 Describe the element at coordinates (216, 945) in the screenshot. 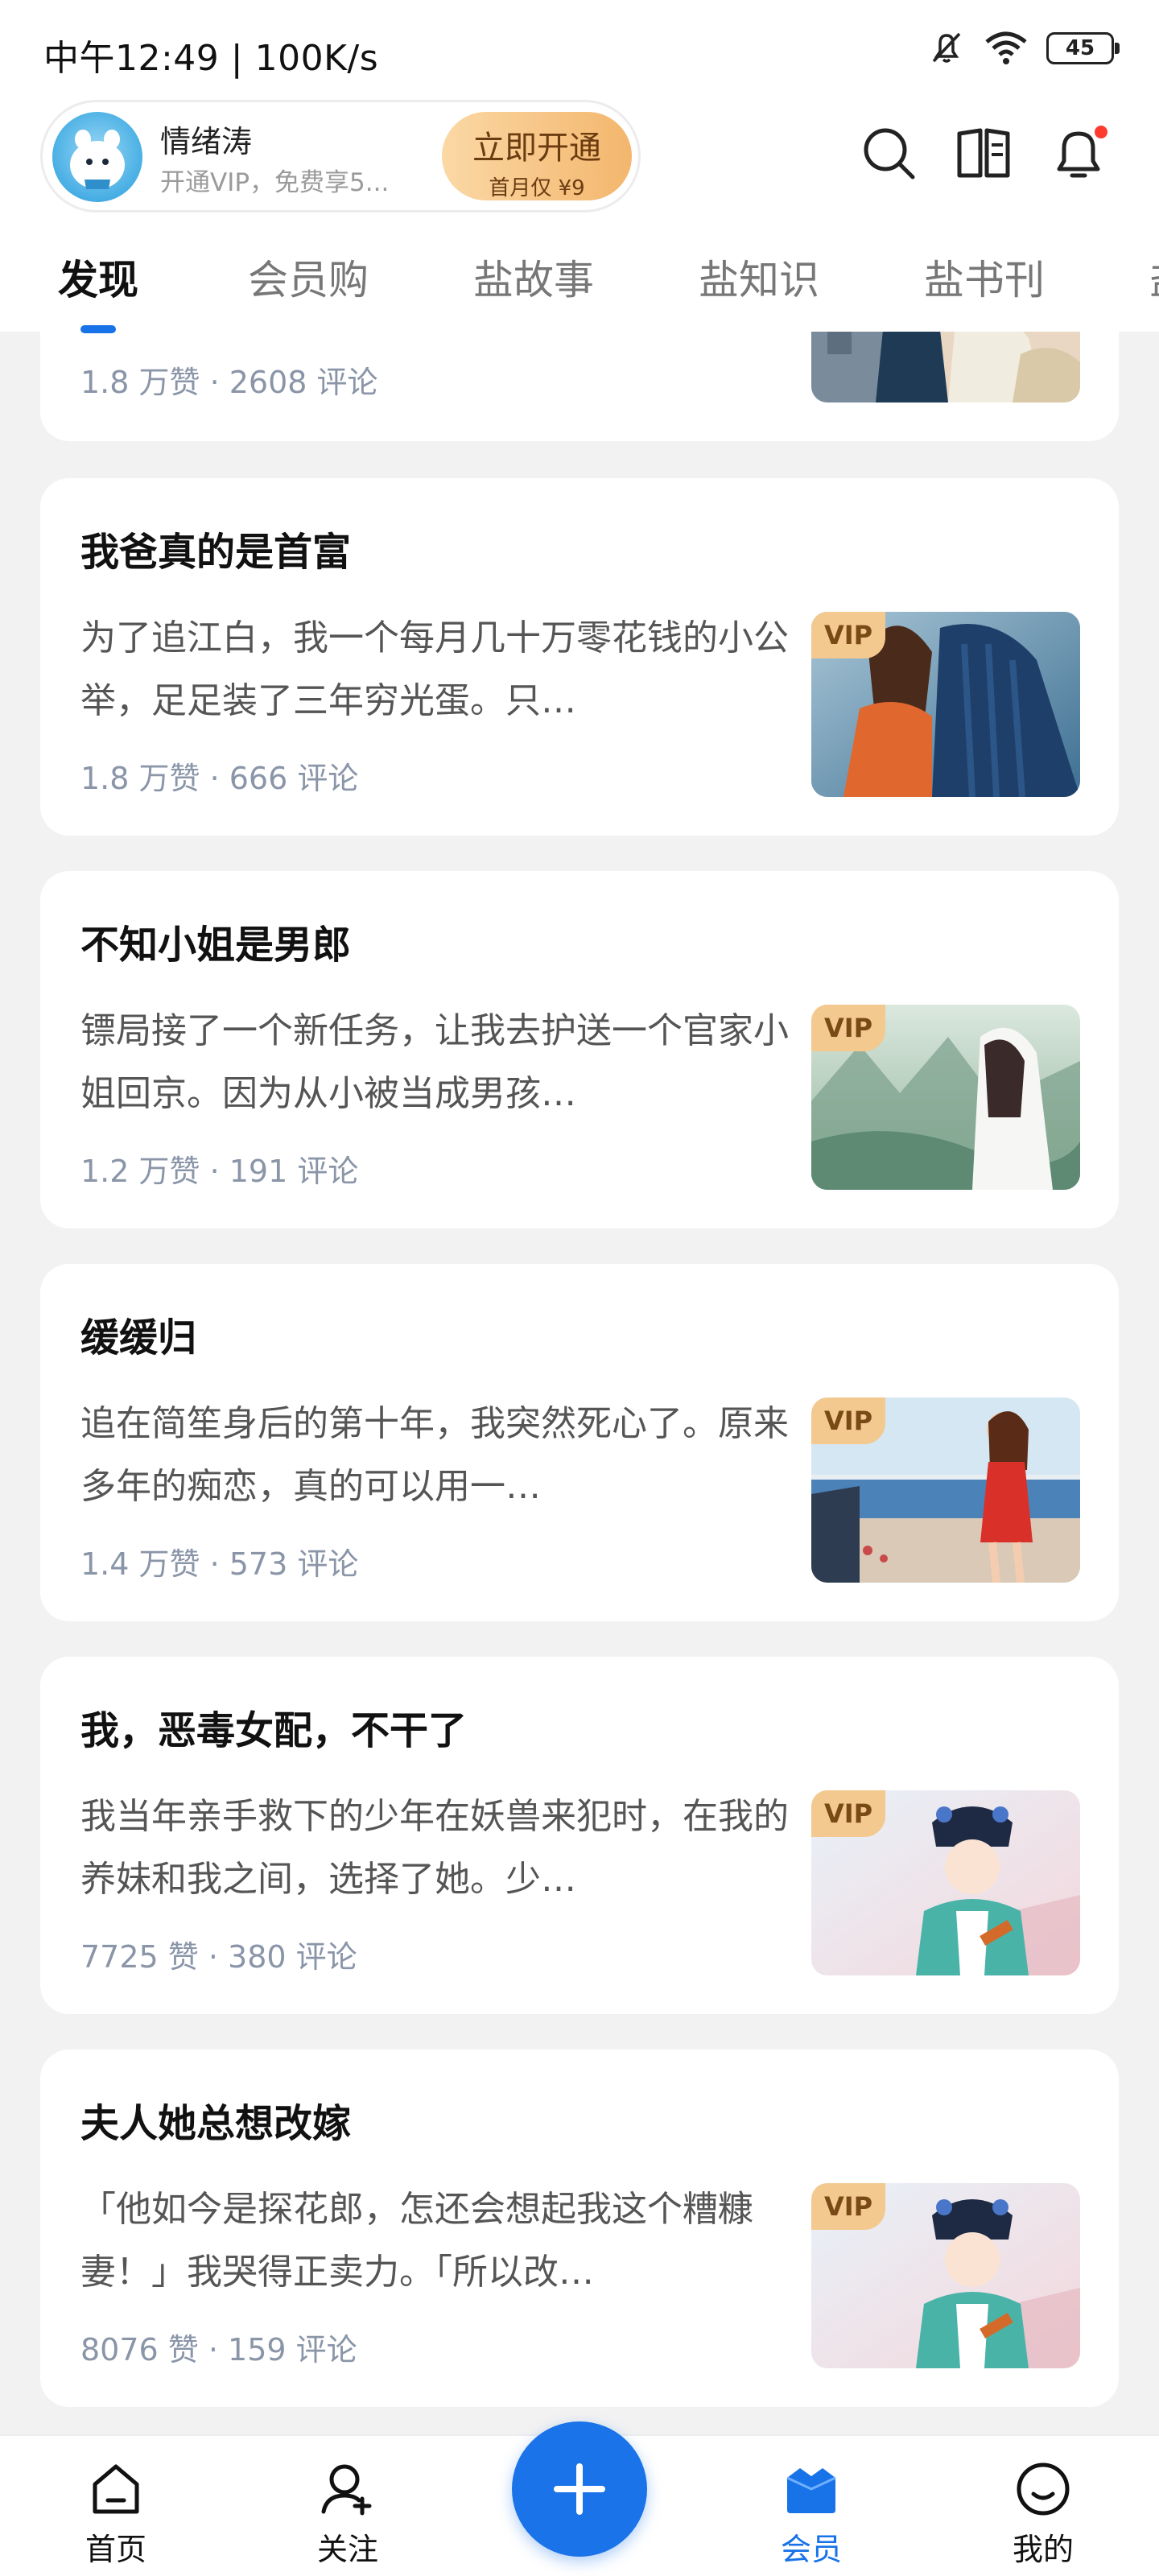

I see `article-title: 不知小姐是男郎` at that location.